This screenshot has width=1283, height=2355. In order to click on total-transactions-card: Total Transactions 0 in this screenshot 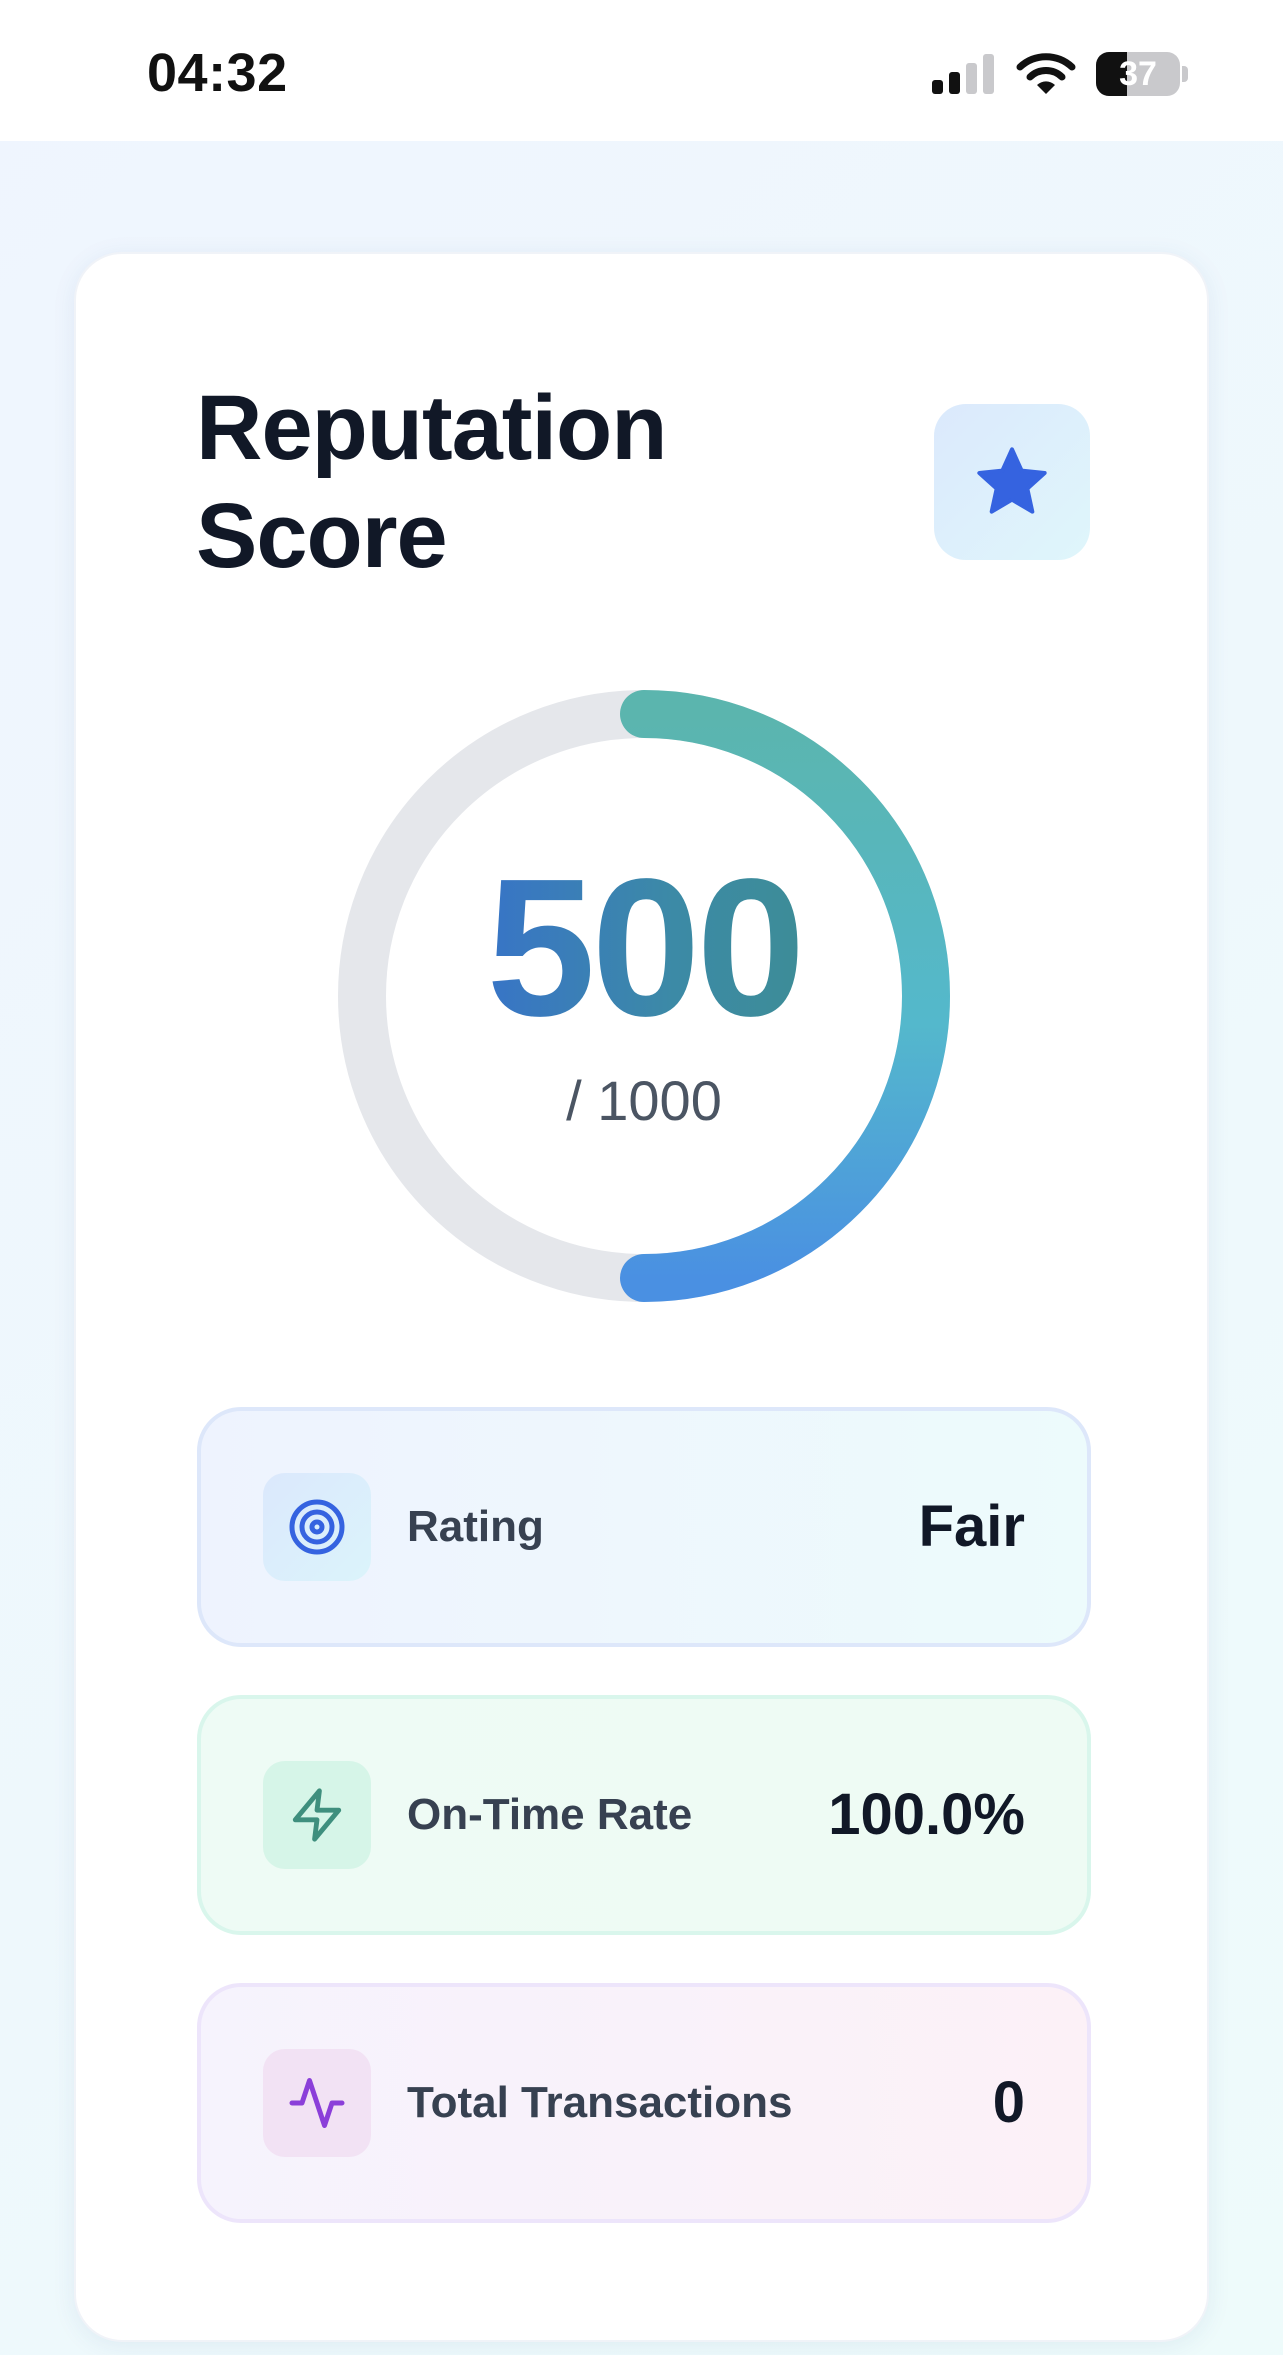, I will do `click(644, 2103)`.